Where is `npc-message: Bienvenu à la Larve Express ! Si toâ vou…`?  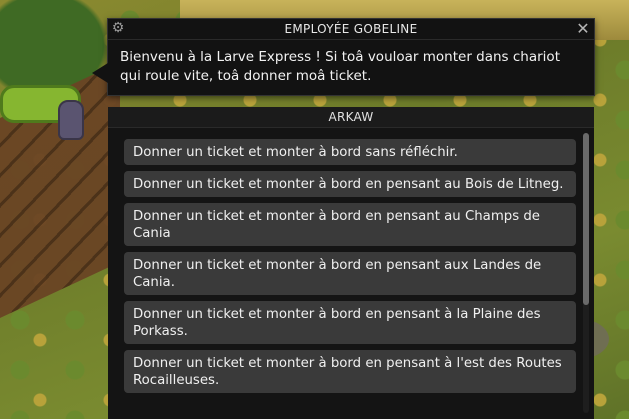 npc-message: Bienvenu à la Larve Express ! Si toâ vou… is located at coordinates (340, 66).